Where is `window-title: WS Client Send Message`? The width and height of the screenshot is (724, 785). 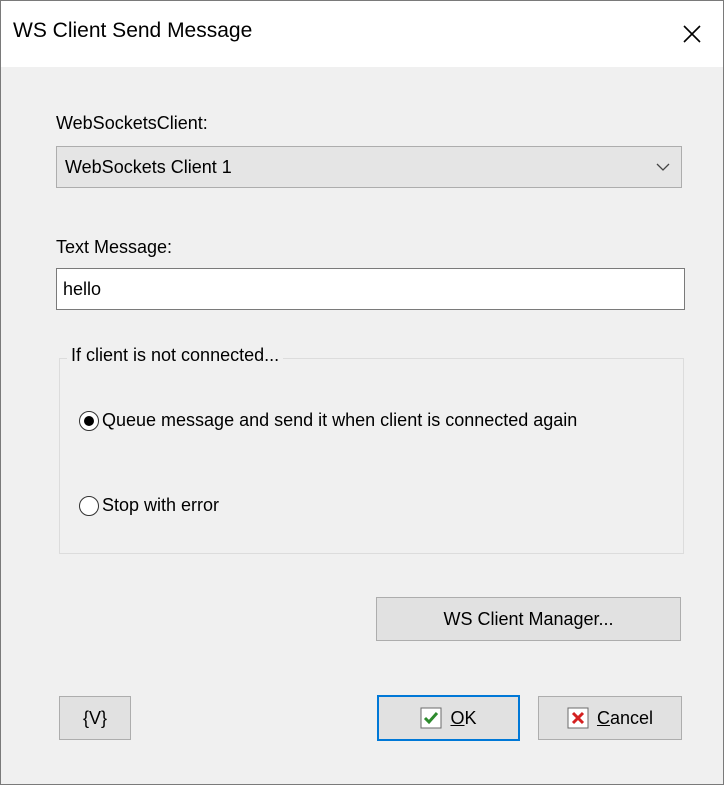 window-title: WS Client Send Message is located at coordinates (133, 30).